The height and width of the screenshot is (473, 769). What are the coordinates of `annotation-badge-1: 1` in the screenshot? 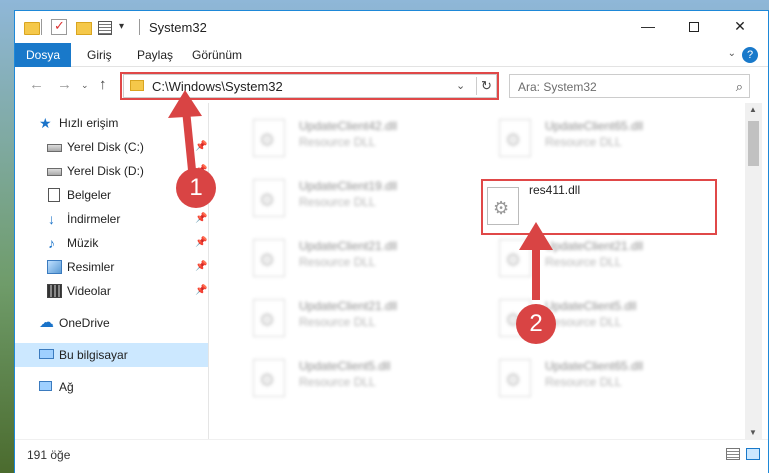 It's located at (196, 188).